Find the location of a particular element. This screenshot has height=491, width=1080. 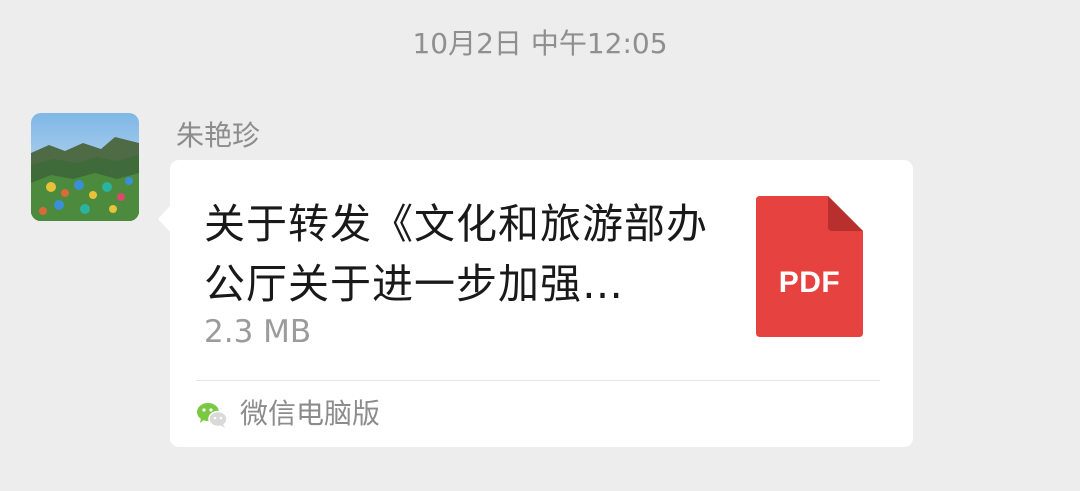

divider is located at coordinates (538, 380).